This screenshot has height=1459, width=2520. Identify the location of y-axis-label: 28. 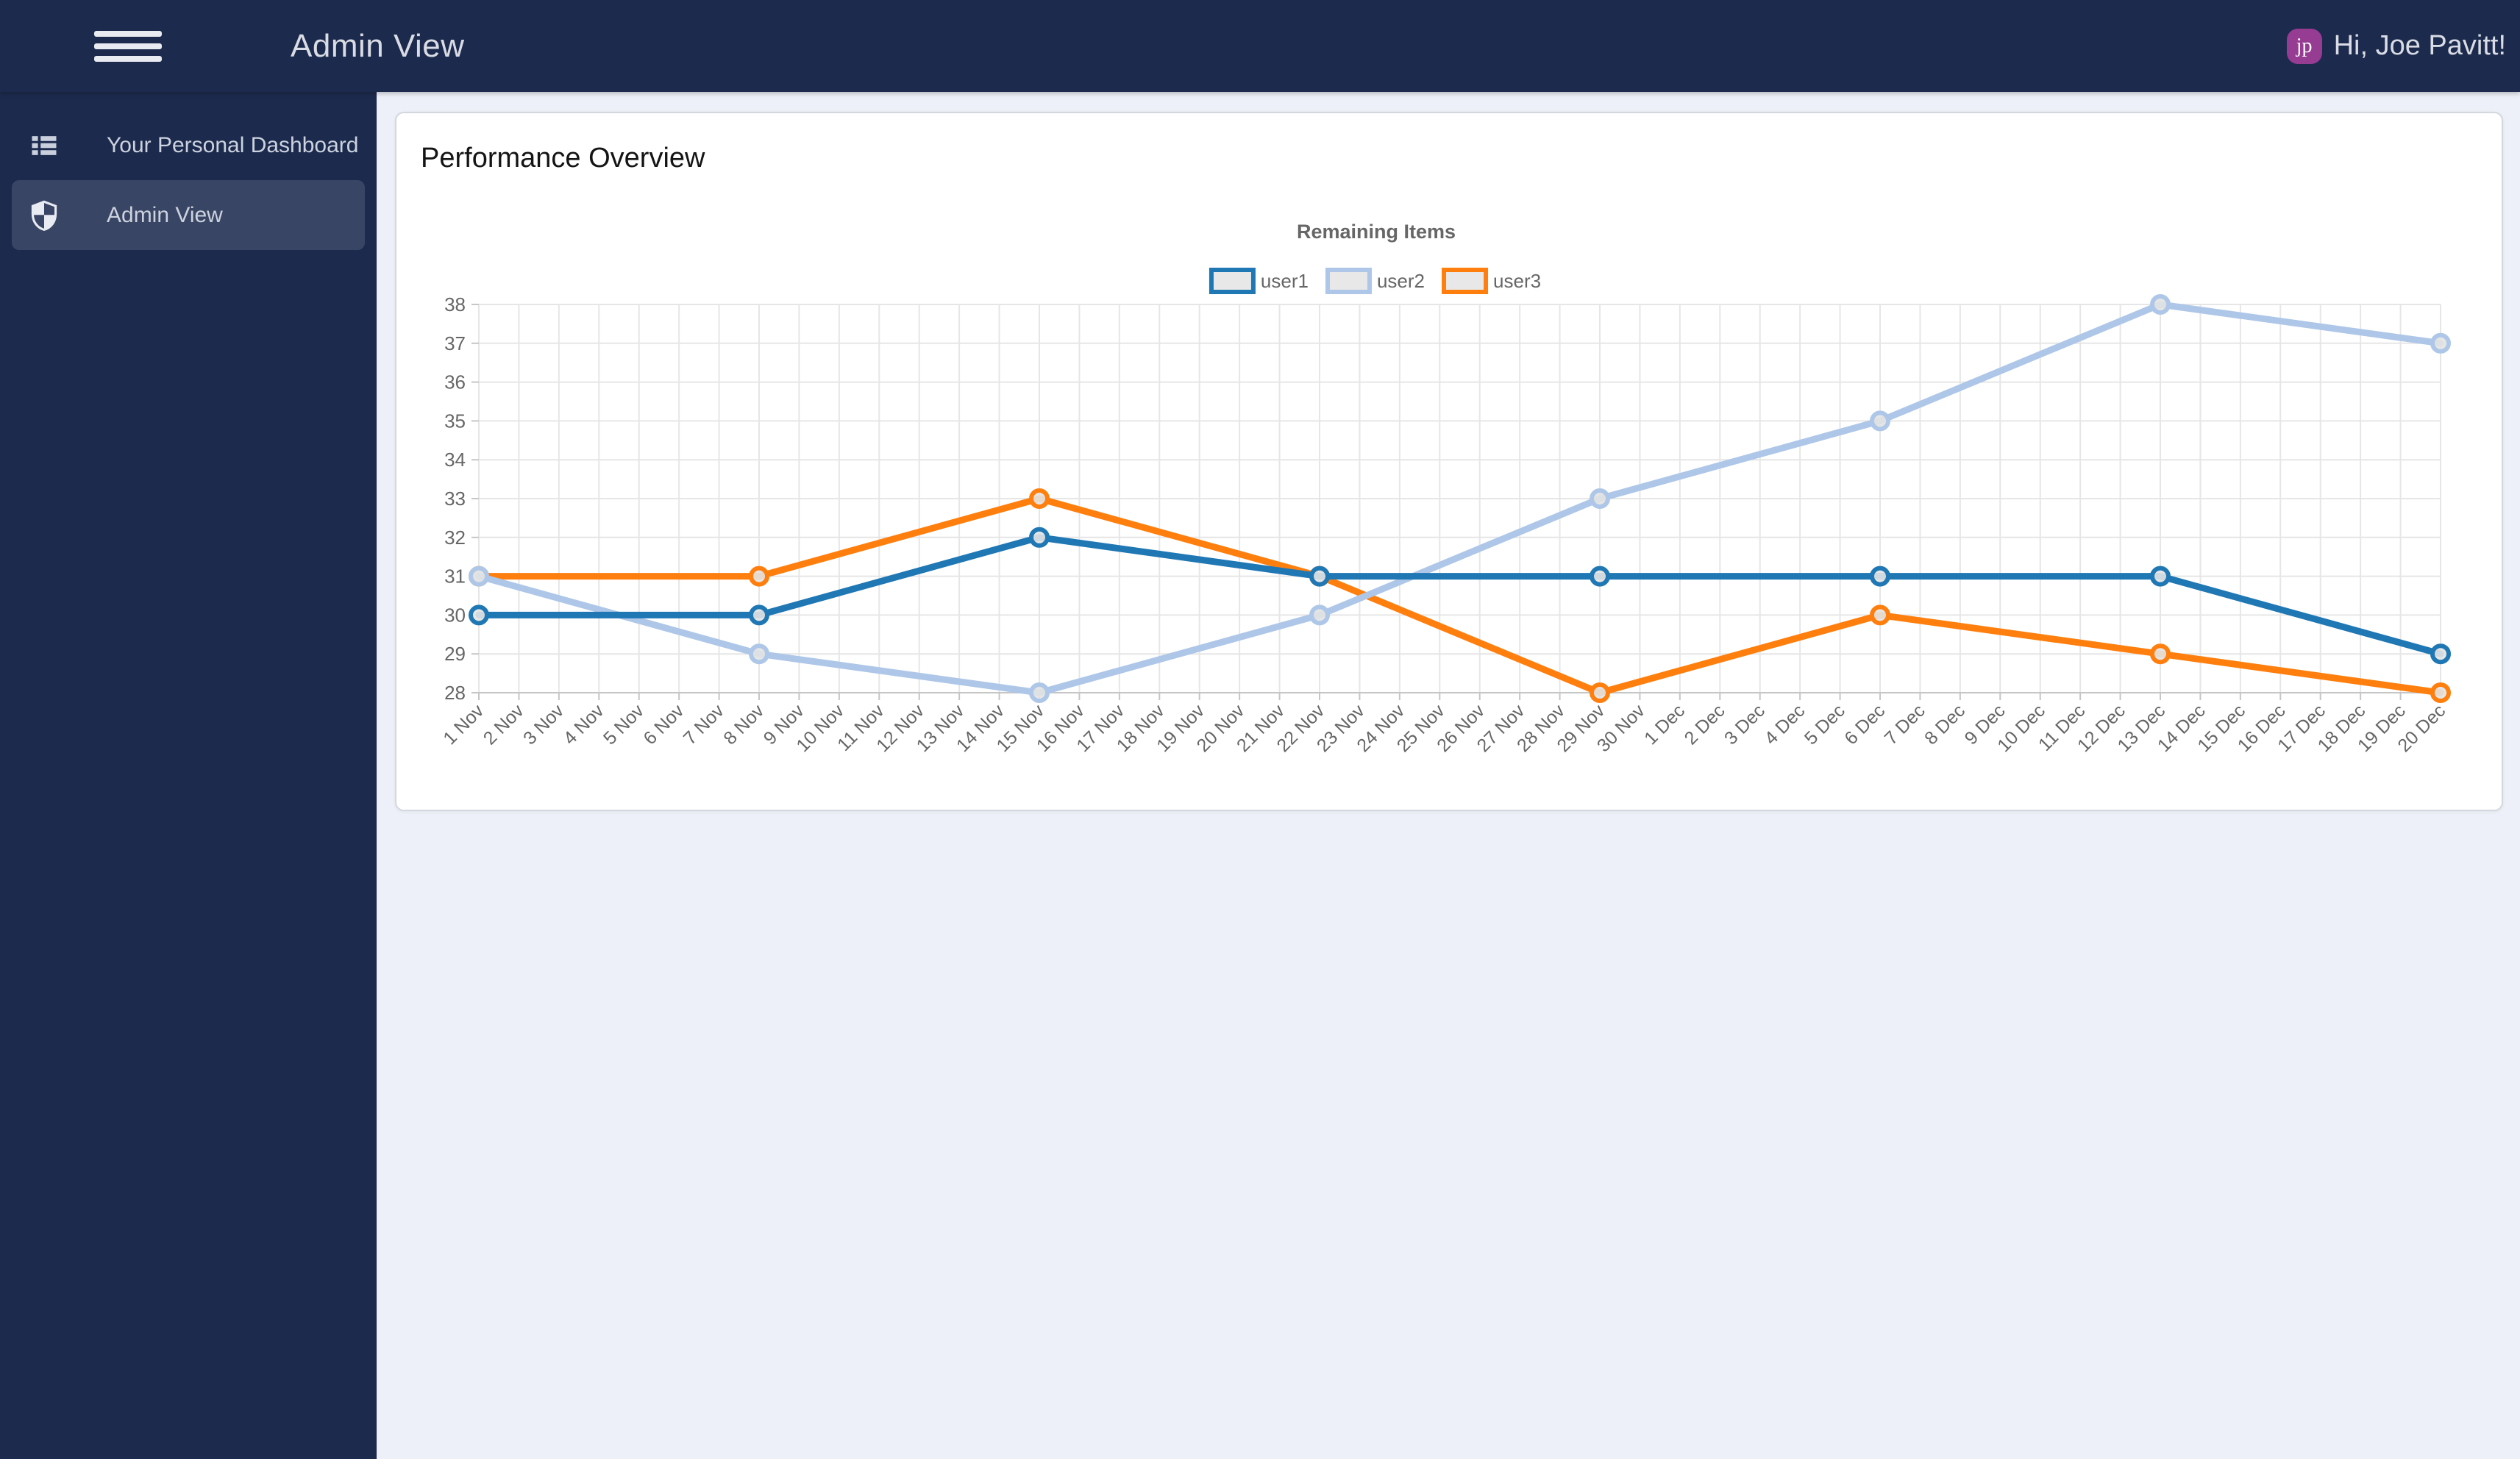
(455, 693).